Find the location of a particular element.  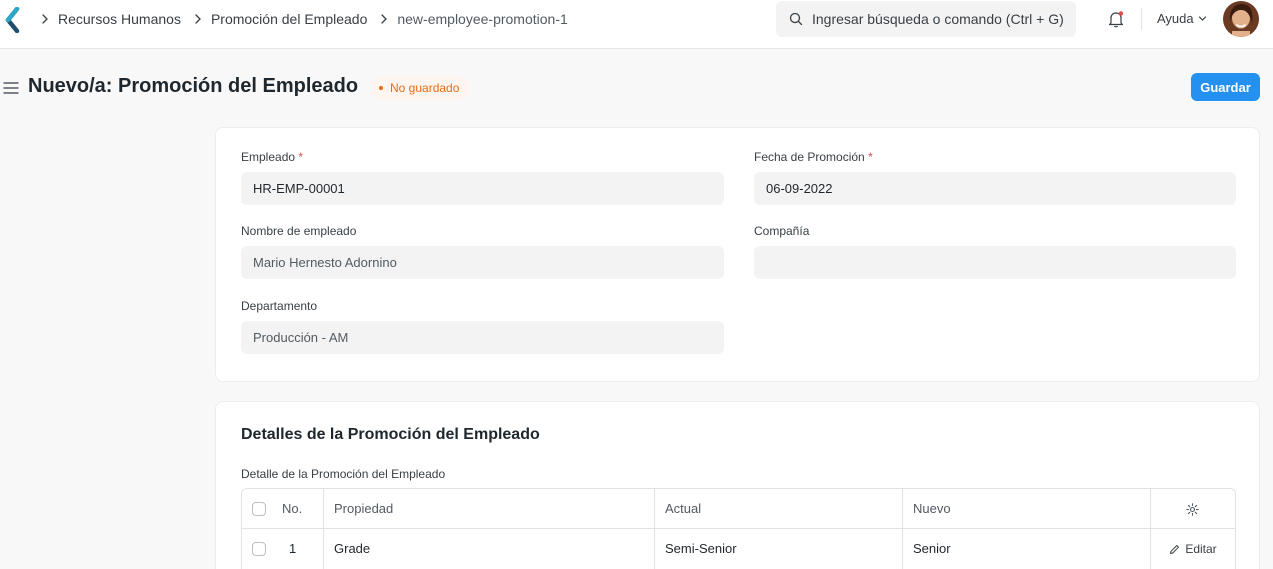

breadcrumb-item: Promoción del Empleado is located at coordinates (289, 19).